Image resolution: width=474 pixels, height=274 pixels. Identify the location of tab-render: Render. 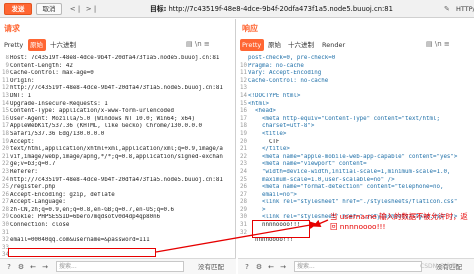
(333, 45).